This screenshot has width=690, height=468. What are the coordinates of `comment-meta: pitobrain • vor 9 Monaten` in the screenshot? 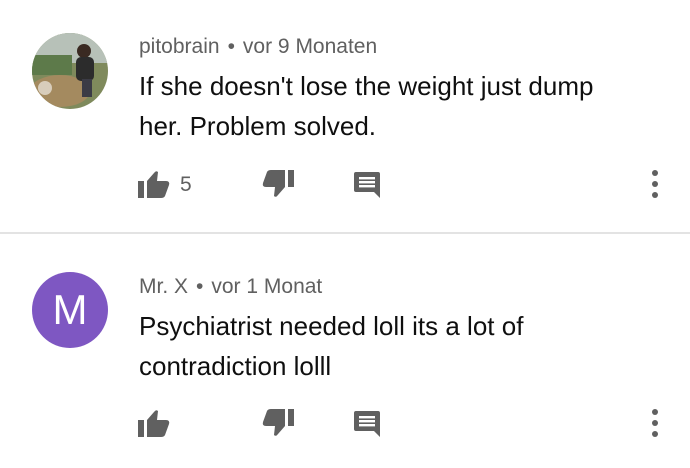 It's located at (258, 47).